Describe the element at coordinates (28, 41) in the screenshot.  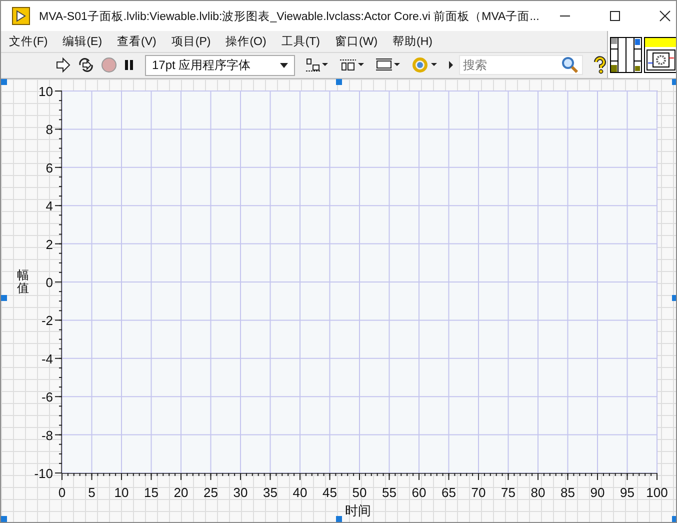
I see `menu-item: 文件(F)` at that location.